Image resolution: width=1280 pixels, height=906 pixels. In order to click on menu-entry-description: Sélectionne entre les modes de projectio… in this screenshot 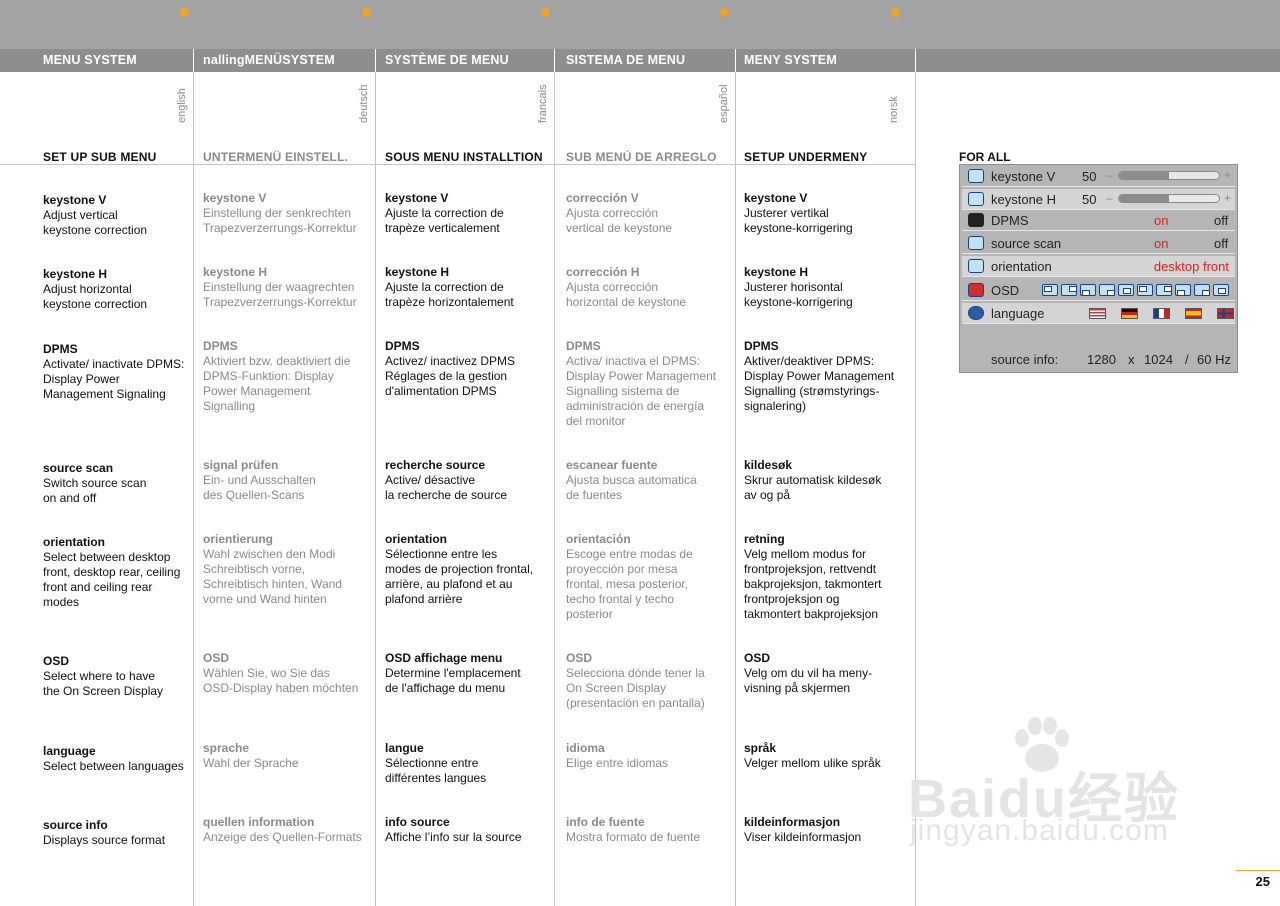, I will do `click(459, 576)`.